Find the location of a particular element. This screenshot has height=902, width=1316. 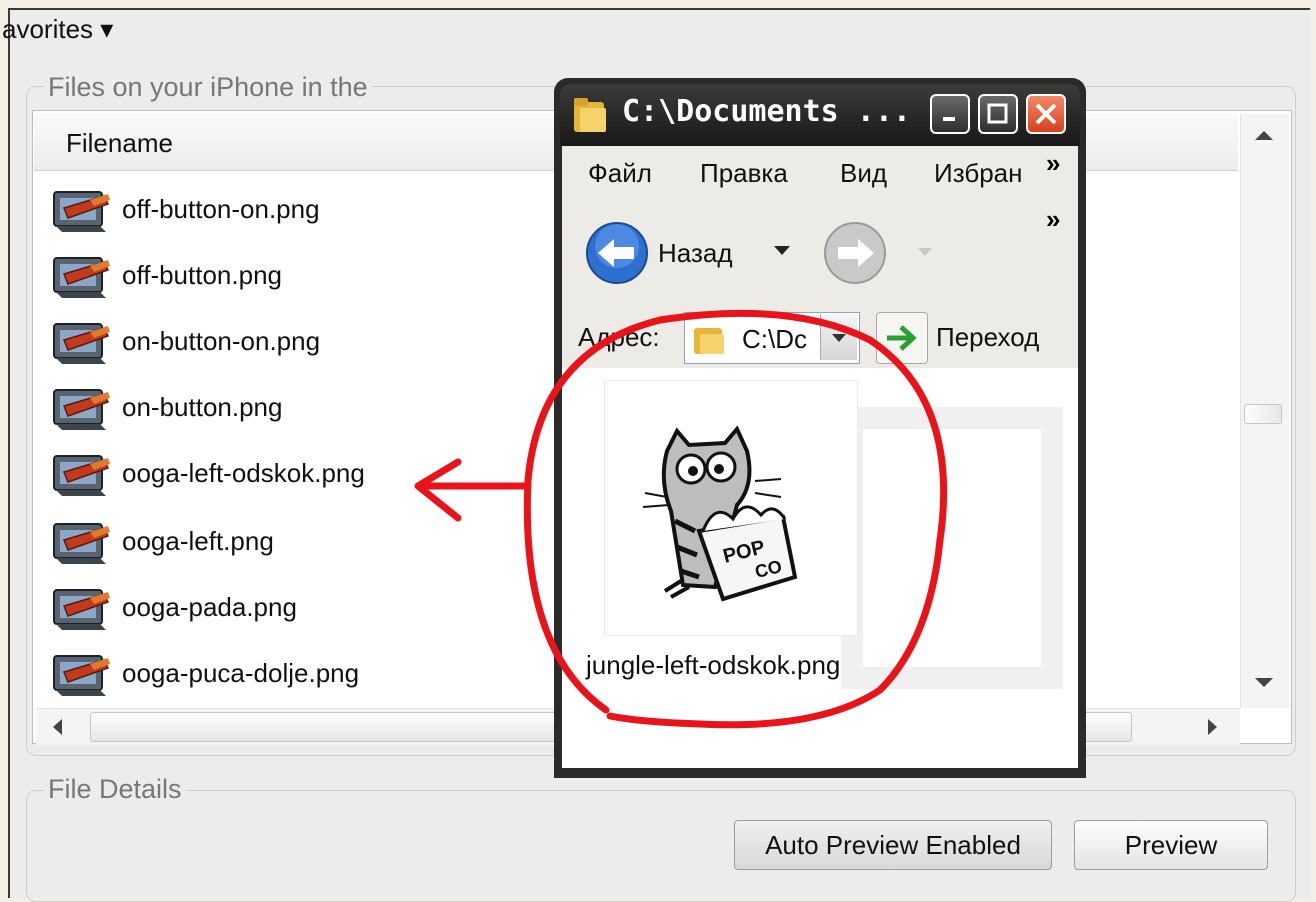

go-arrow-icon is located at coordinates (902, 338).